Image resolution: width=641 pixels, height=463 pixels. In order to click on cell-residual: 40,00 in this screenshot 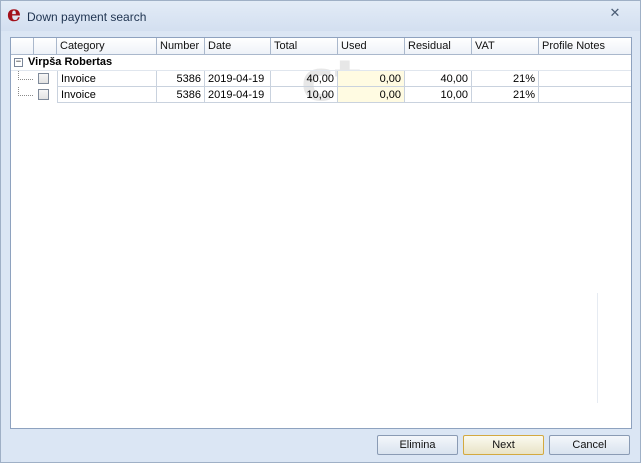, I will do `click(438, 79)`.